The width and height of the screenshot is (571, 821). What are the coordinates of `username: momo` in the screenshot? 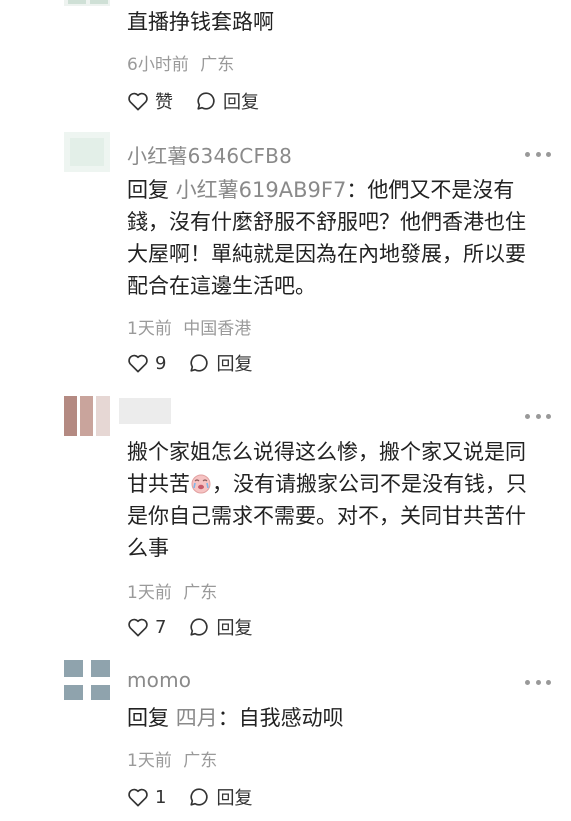 It's located at (339, 680).